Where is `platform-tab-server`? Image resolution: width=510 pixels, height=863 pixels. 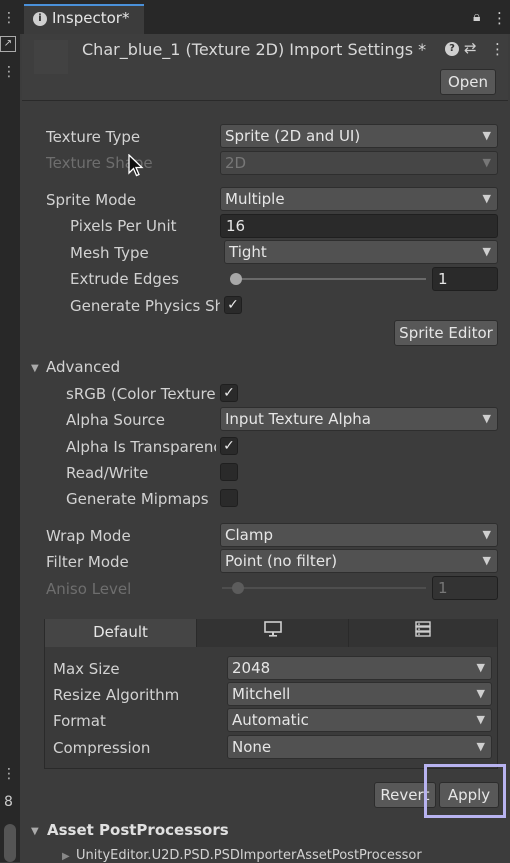
platform-tab-server is located at coordinates (423, 633).